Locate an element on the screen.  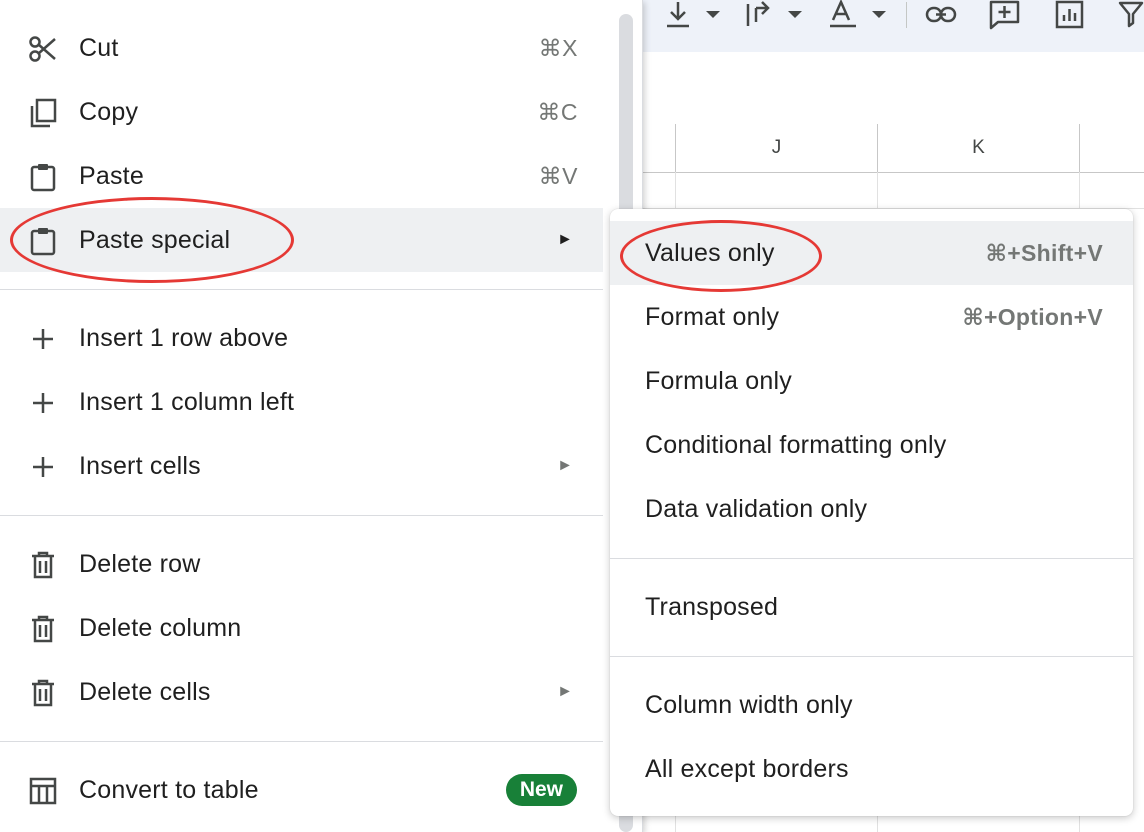
menu-item-insert-column-left: Insert 1 column left is located at coordinates (301, 402).